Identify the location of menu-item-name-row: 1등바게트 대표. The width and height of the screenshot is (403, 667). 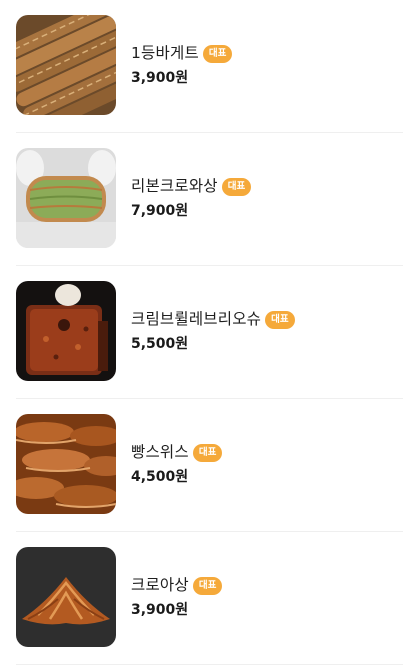
(182, 52).